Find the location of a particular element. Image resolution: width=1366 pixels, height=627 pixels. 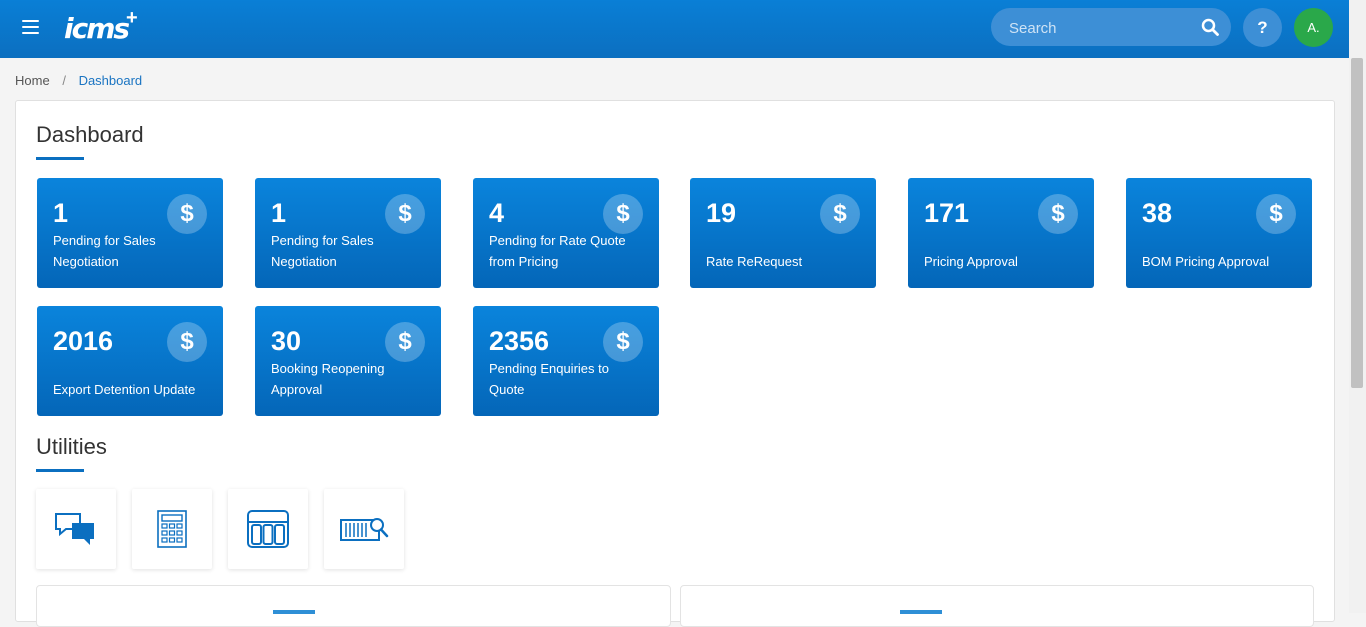

card-bom-pricing-approval: 38 BOM Pricing Approval $ is located at coordinates (1219, 233).